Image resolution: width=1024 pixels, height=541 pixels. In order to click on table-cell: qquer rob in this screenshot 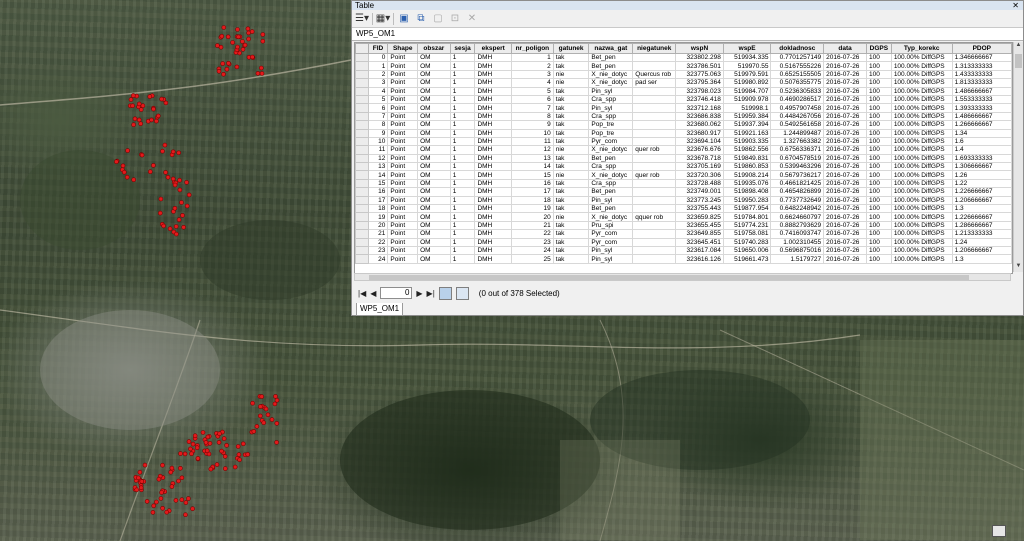, I will do `click(654, 217)`.